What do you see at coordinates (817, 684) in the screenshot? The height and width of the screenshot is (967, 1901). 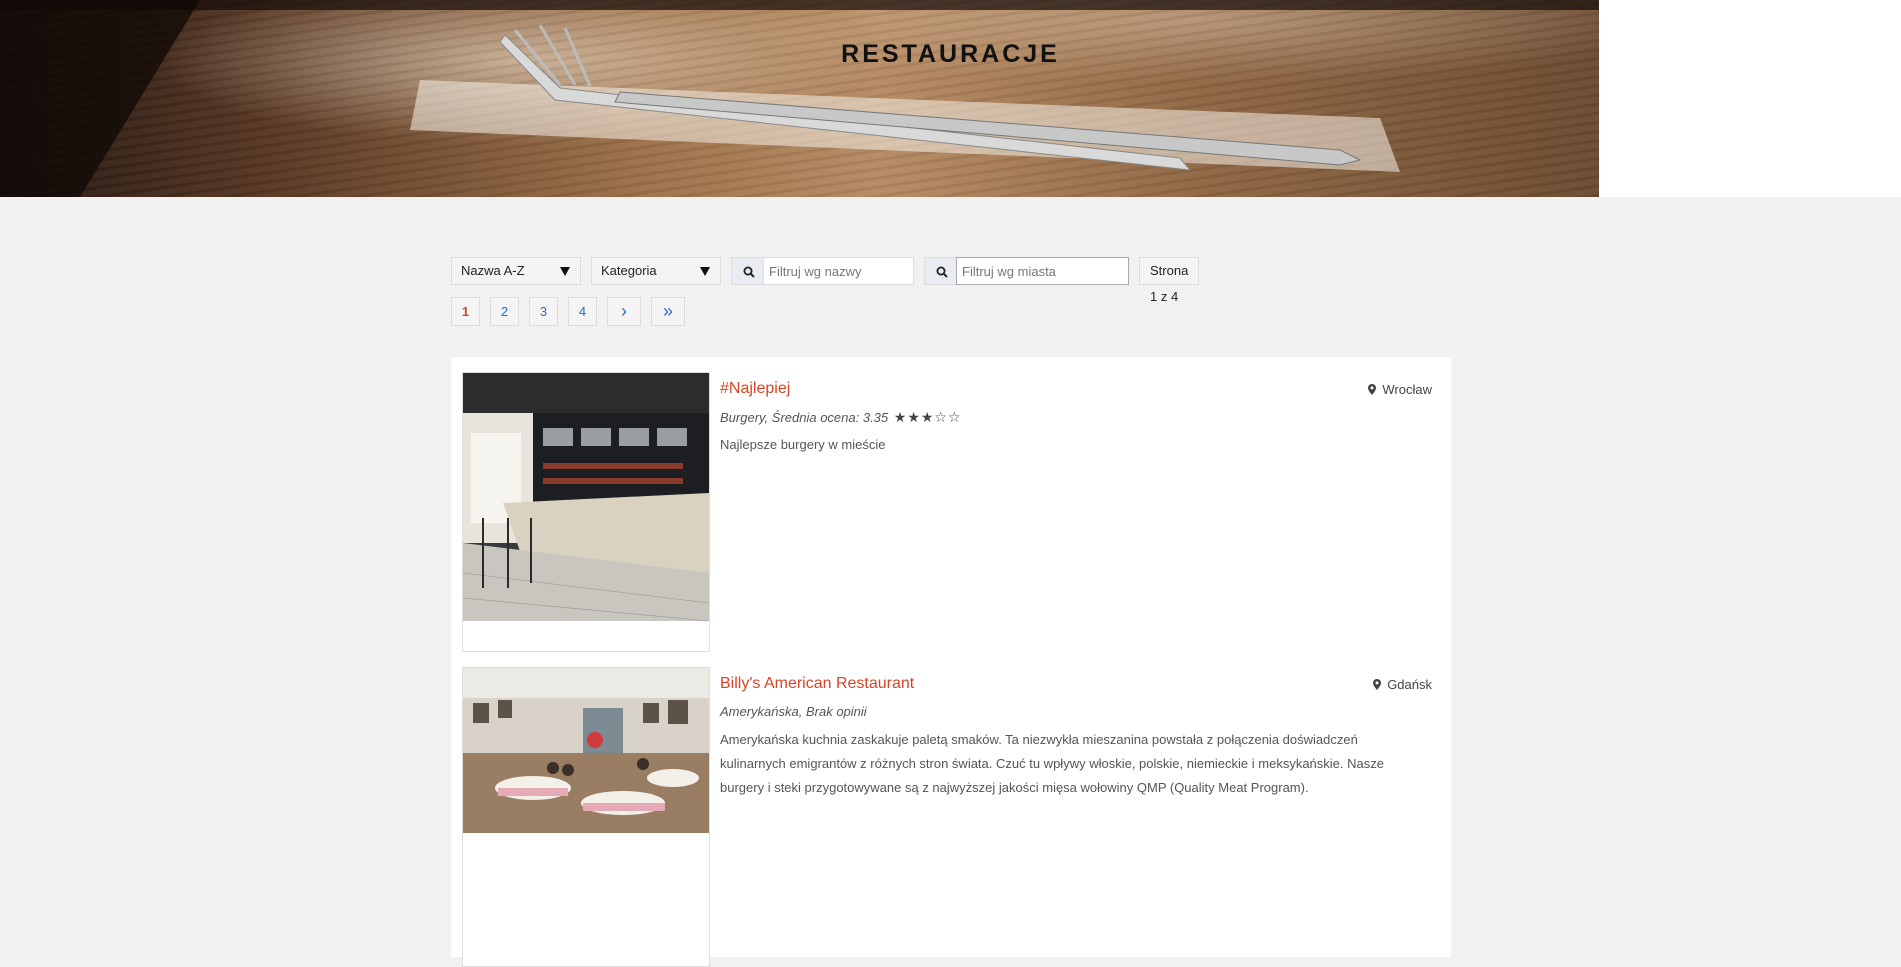 I see `restaurant-name-link: Billy's American Restaurant` at bounding box center [817, 684].